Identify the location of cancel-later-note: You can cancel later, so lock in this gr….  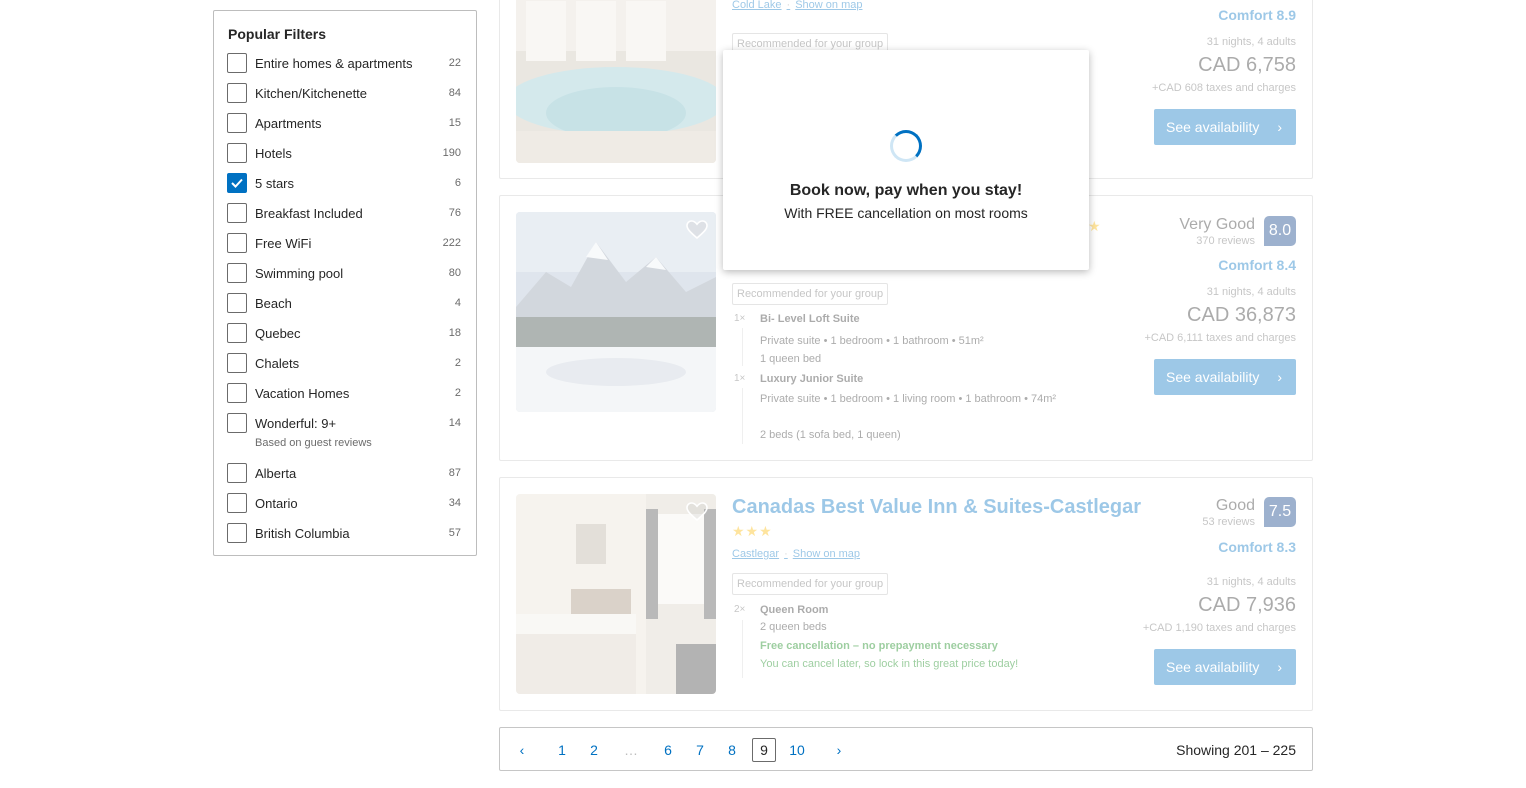
(889, 664).